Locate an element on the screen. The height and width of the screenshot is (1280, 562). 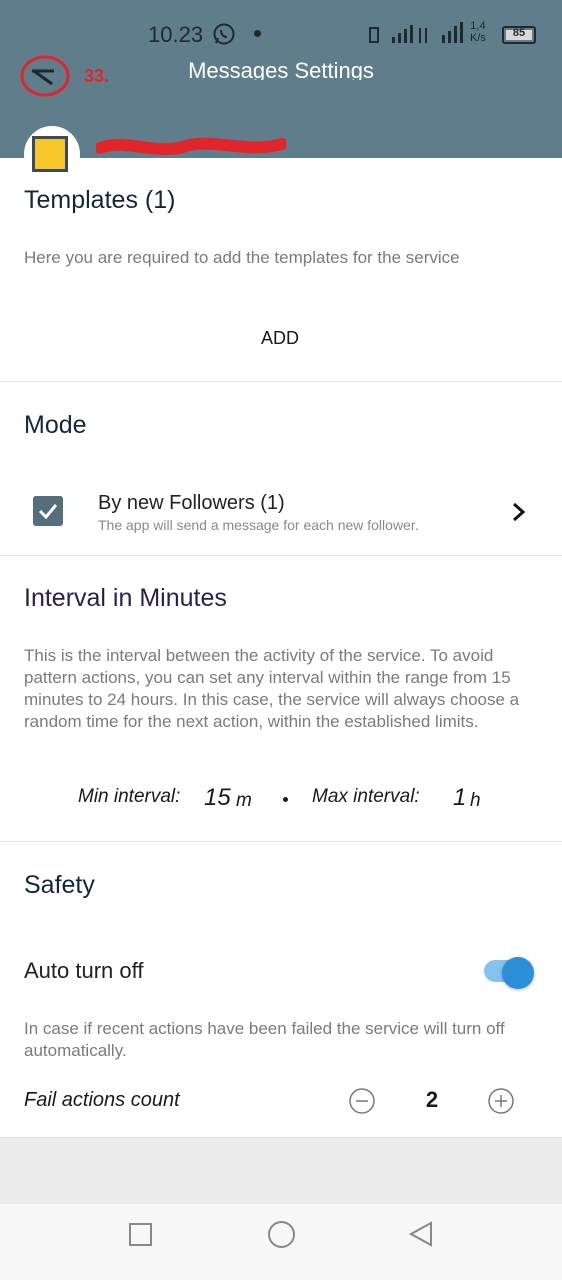
status-time: 10.23 is located at coordinates (176, 34).